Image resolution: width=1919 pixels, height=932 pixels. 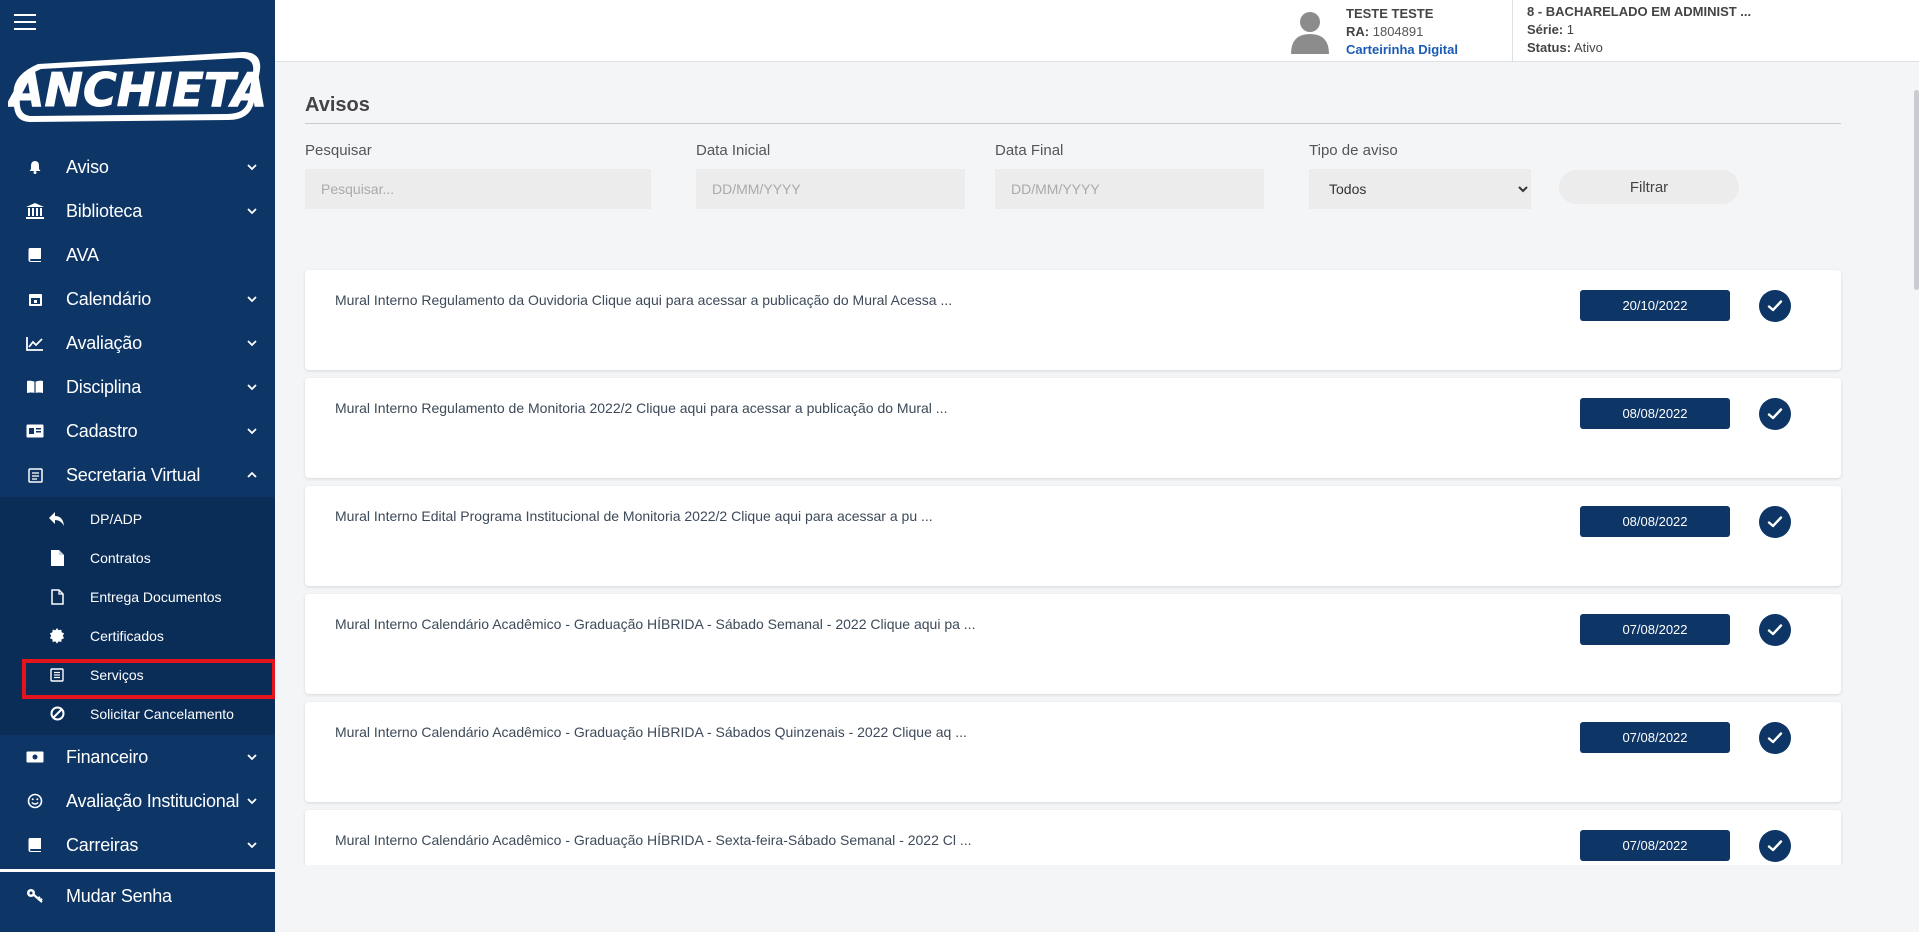 I want to click on key-icon, so click(x=35, y=896).